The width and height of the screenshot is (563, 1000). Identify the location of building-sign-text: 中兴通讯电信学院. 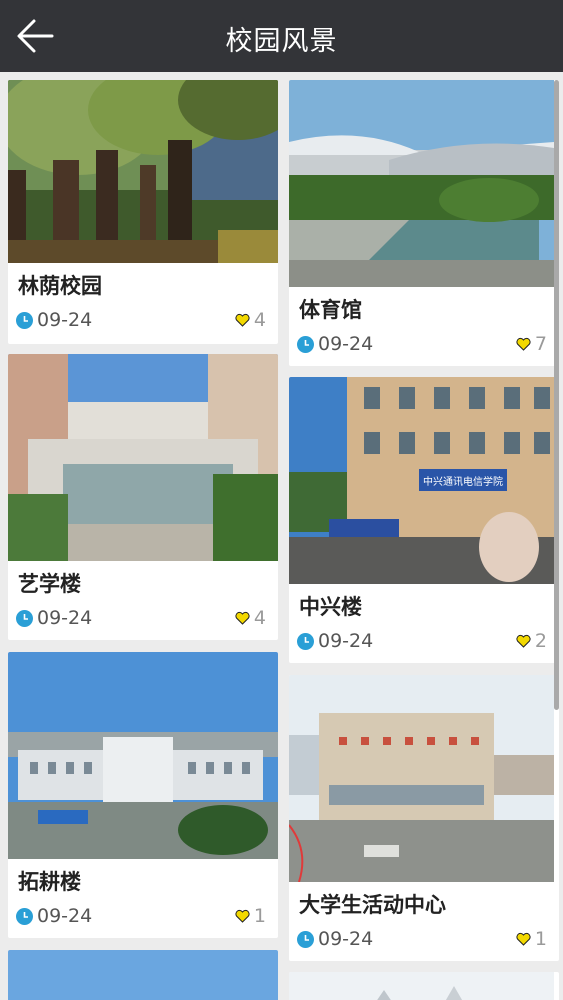
(463, 481).